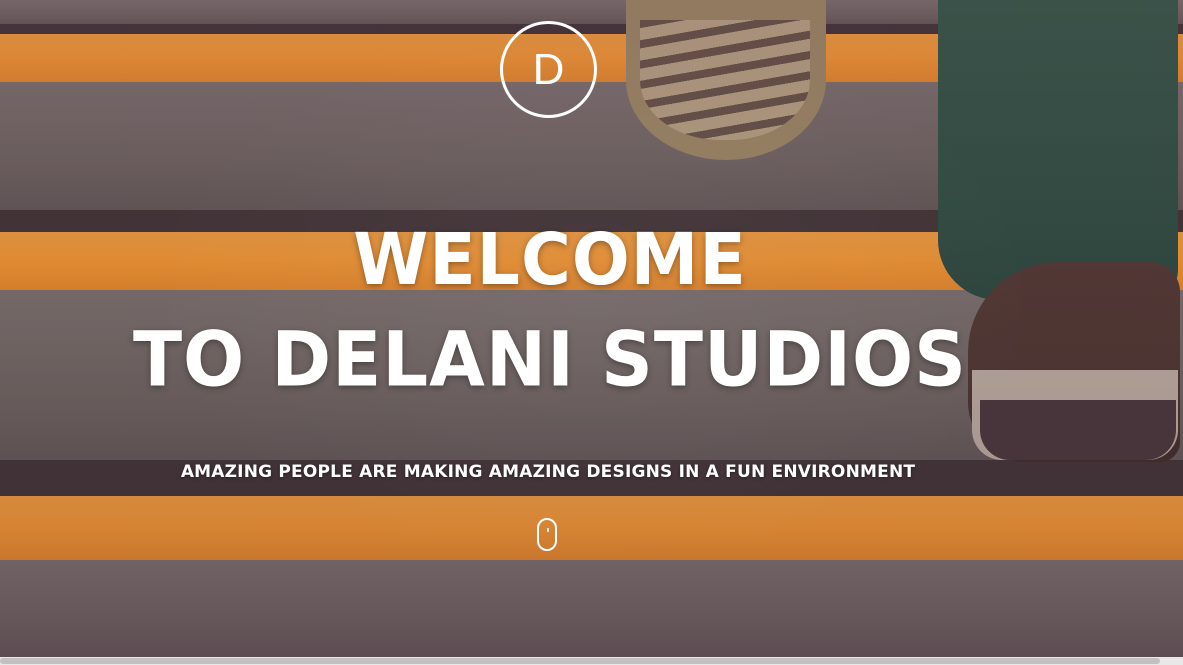 This screenshot has height=665, width=1183. I want to click on hero-title-line1: WELCOME, so click(550, 260).